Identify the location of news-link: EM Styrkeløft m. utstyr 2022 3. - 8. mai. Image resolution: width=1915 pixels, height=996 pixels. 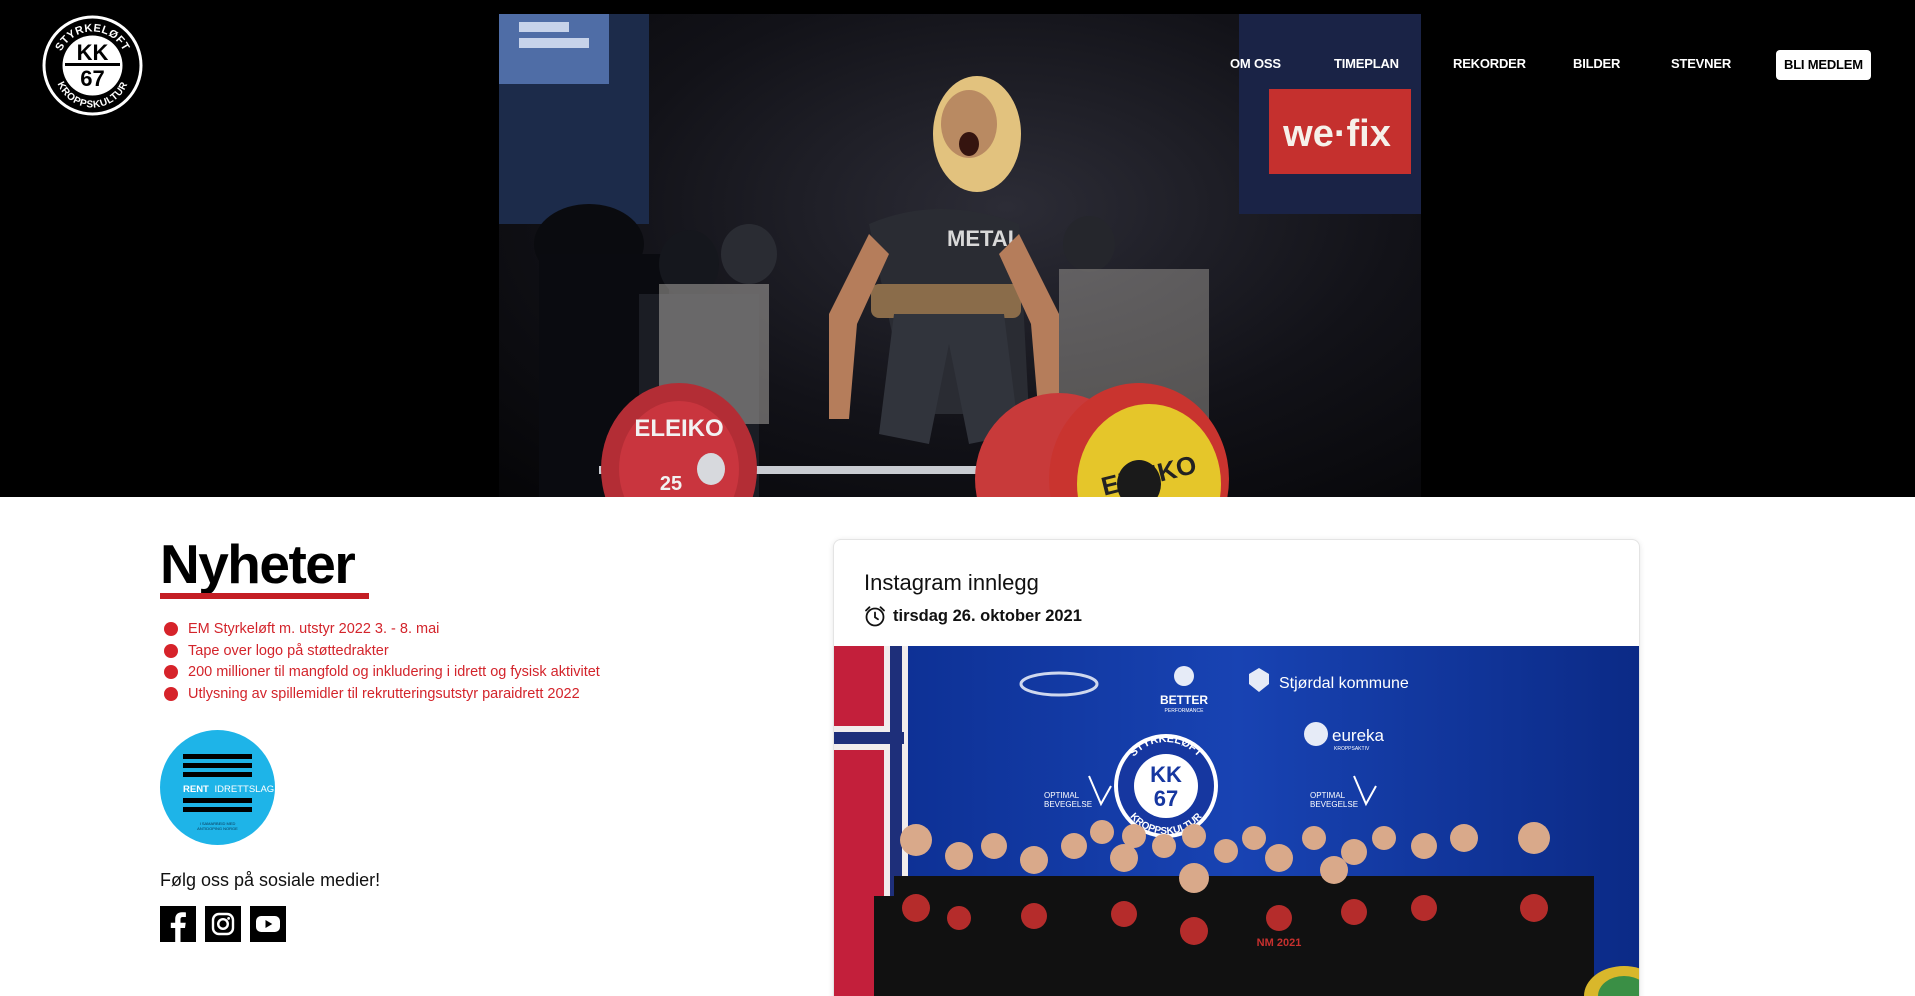
(313, 629).